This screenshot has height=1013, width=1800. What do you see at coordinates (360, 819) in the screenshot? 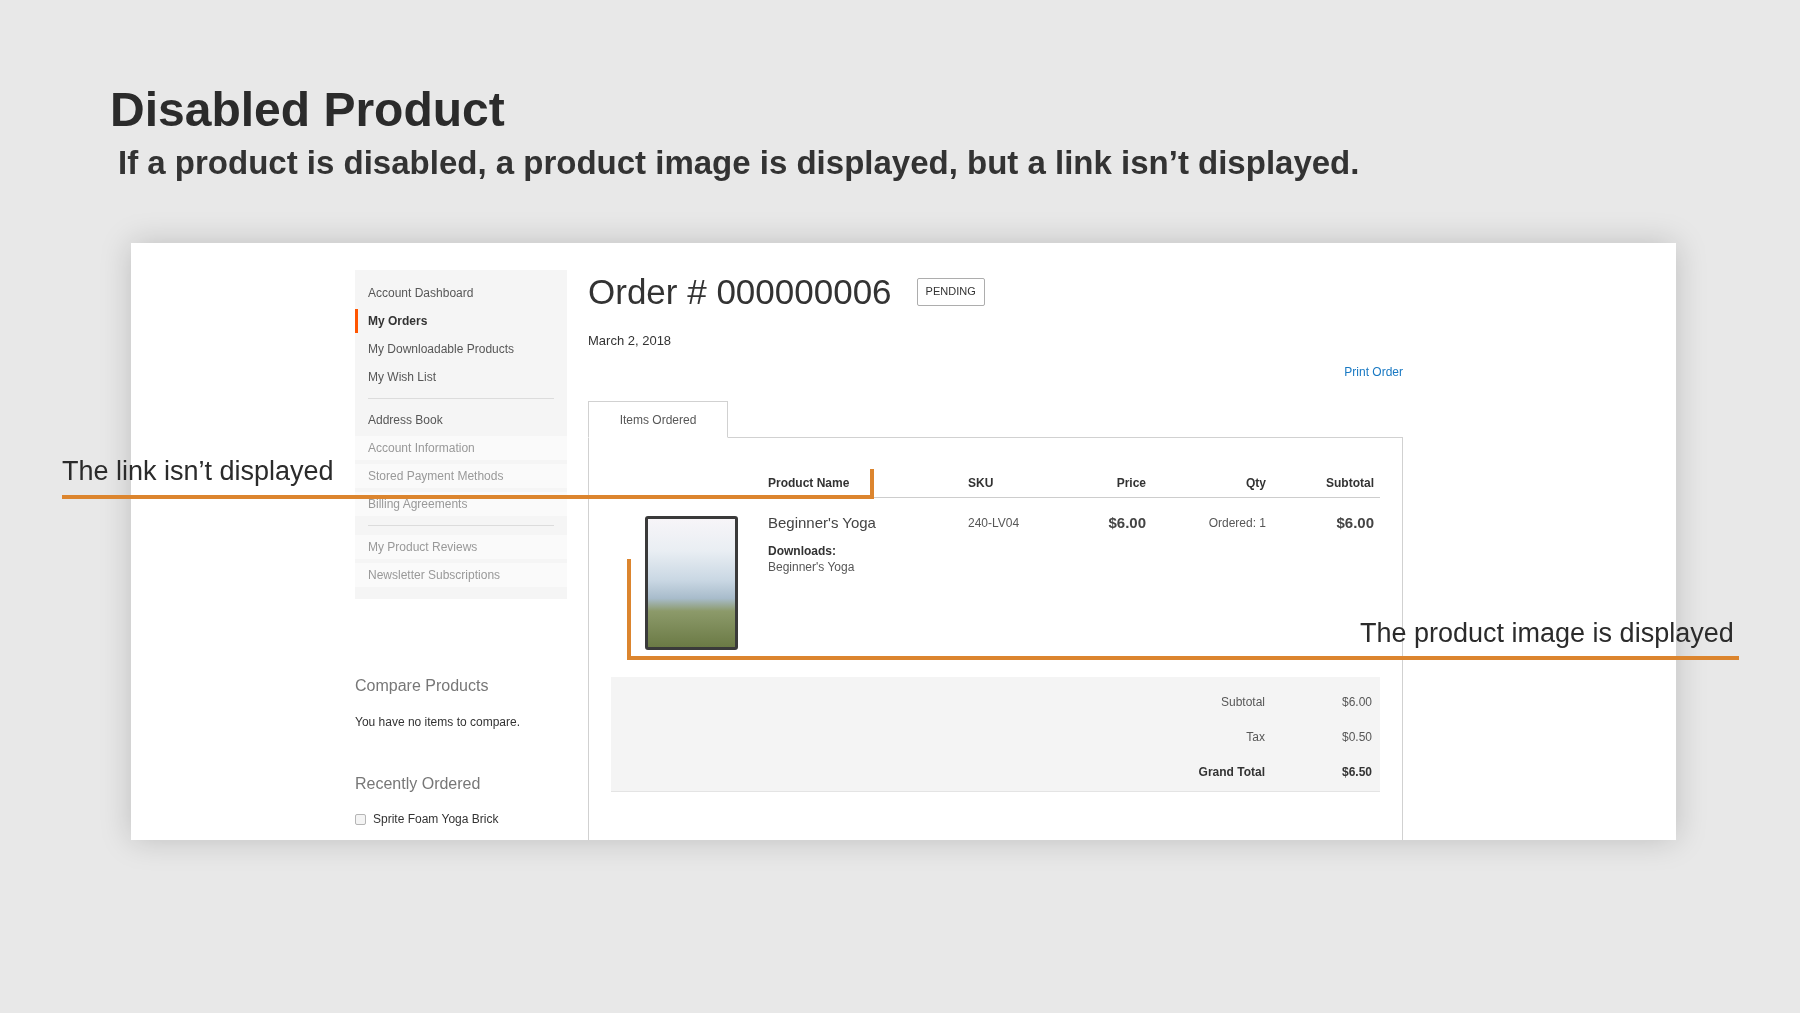
I see `checkbox` at bounding box center [360, 819].